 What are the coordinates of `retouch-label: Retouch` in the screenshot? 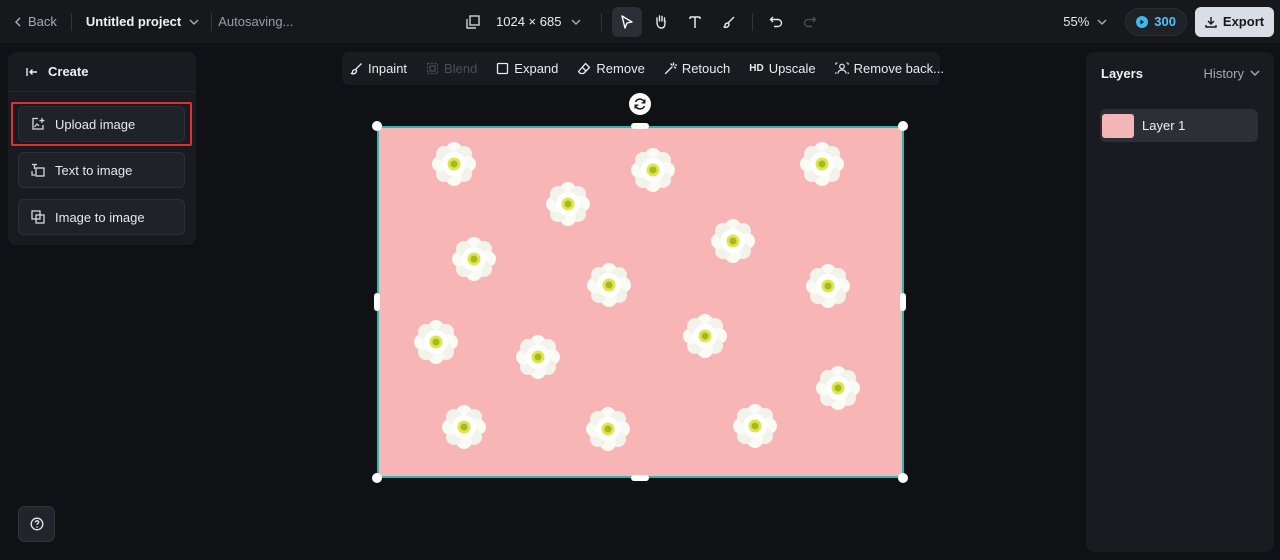 It's located at (706, 68).